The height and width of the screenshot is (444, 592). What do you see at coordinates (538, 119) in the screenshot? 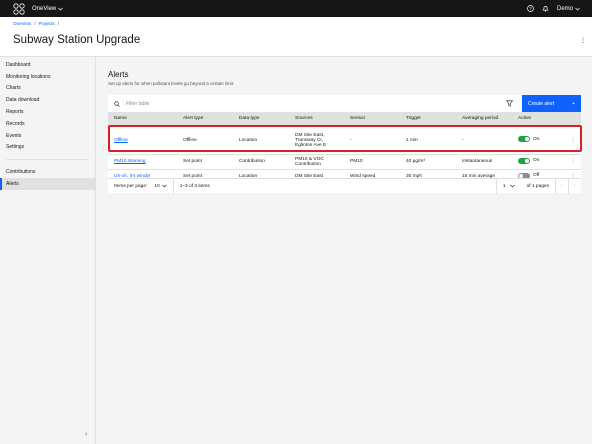
I see `column-header-active: Active` at bounding box center [538, 119].